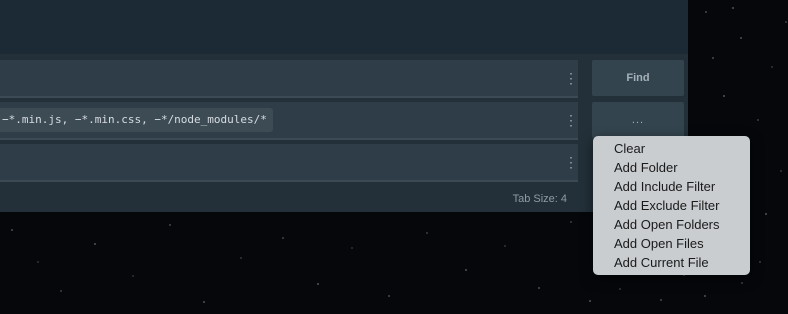 This screenshot has width=788, height=314. What do you see at coordinates (671, 224) in the screenshot?
I see `menu-item-add-open-folders: Add Open Folders` at bounding box center [671, 224].